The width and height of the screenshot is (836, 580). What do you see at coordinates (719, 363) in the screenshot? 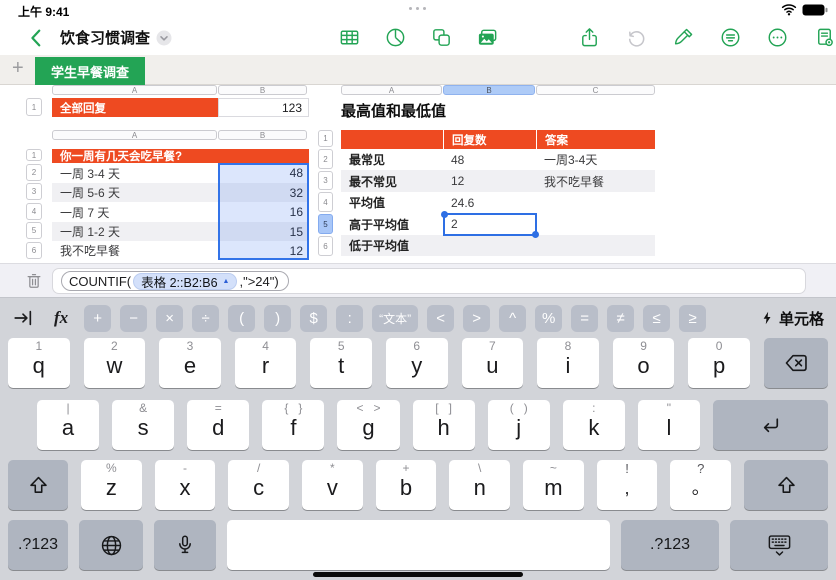
I see `key-p: 0p` at bounding box center [719, 363].